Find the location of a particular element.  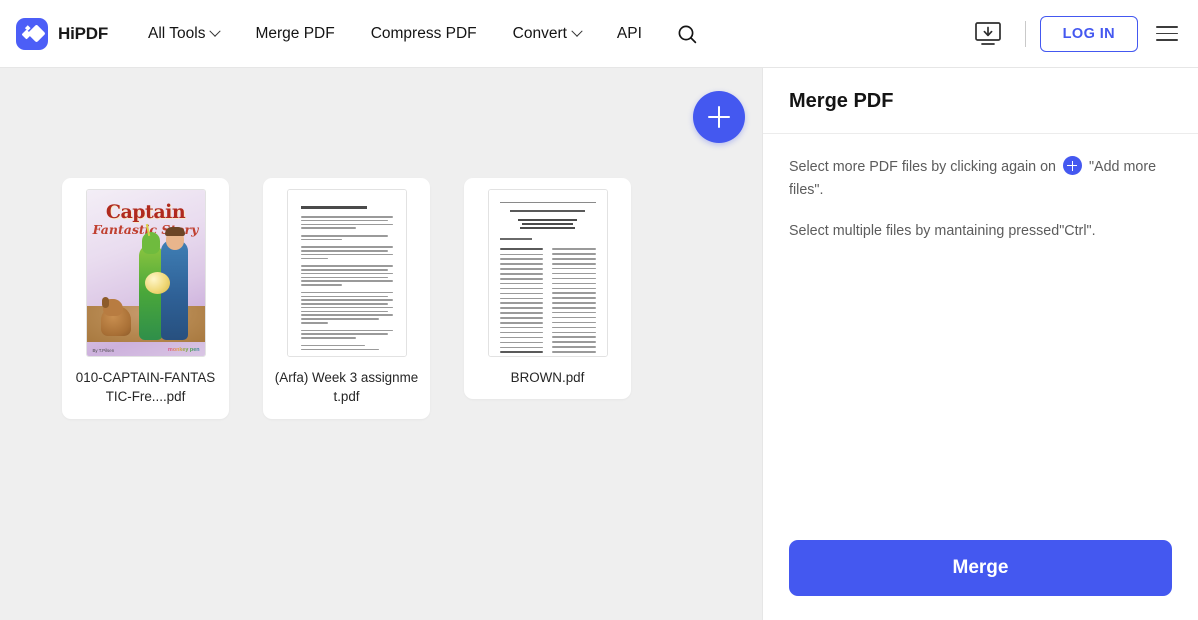

header-divider is located at coordinates (1025, 33).